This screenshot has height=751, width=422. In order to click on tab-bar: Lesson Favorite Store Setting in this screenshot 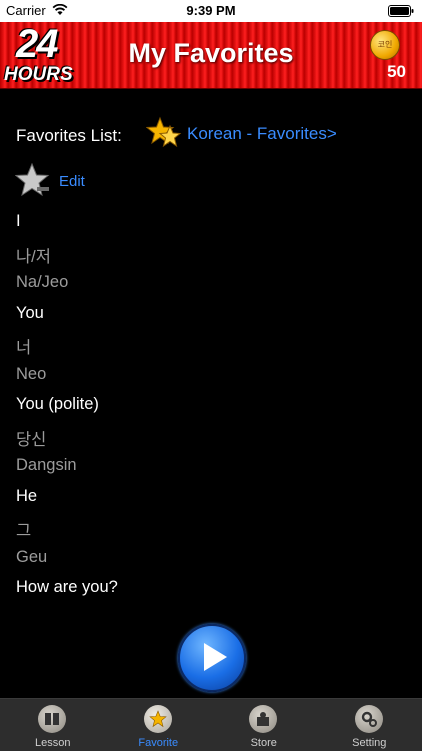, I will do `click(211, 724)`.